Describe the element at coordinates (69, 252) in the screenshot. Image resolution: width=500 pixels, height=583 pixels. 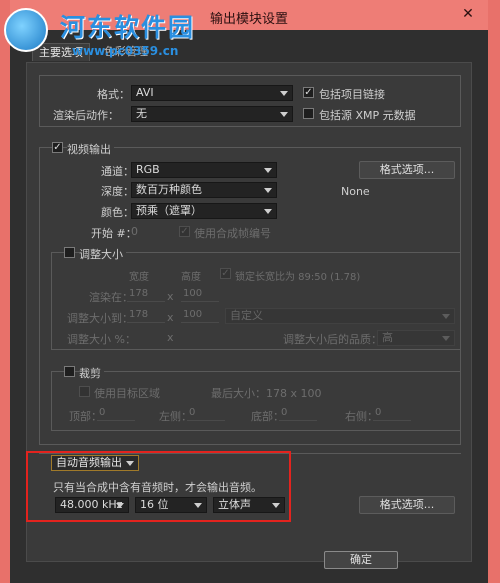
I see `resize-checkbox` at that location.